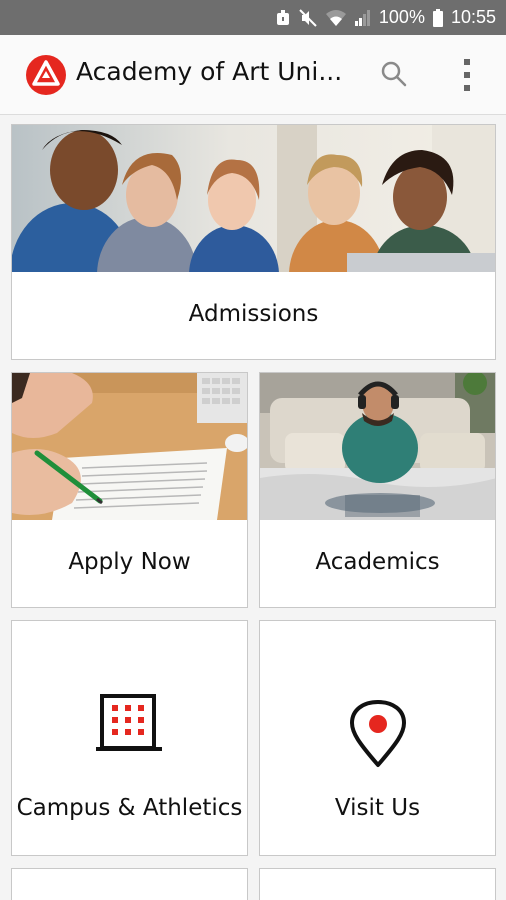 Image resolution: width=506 pixels, height=900 pixels. I want to click on academics-label: Academics, so click(377, 562).